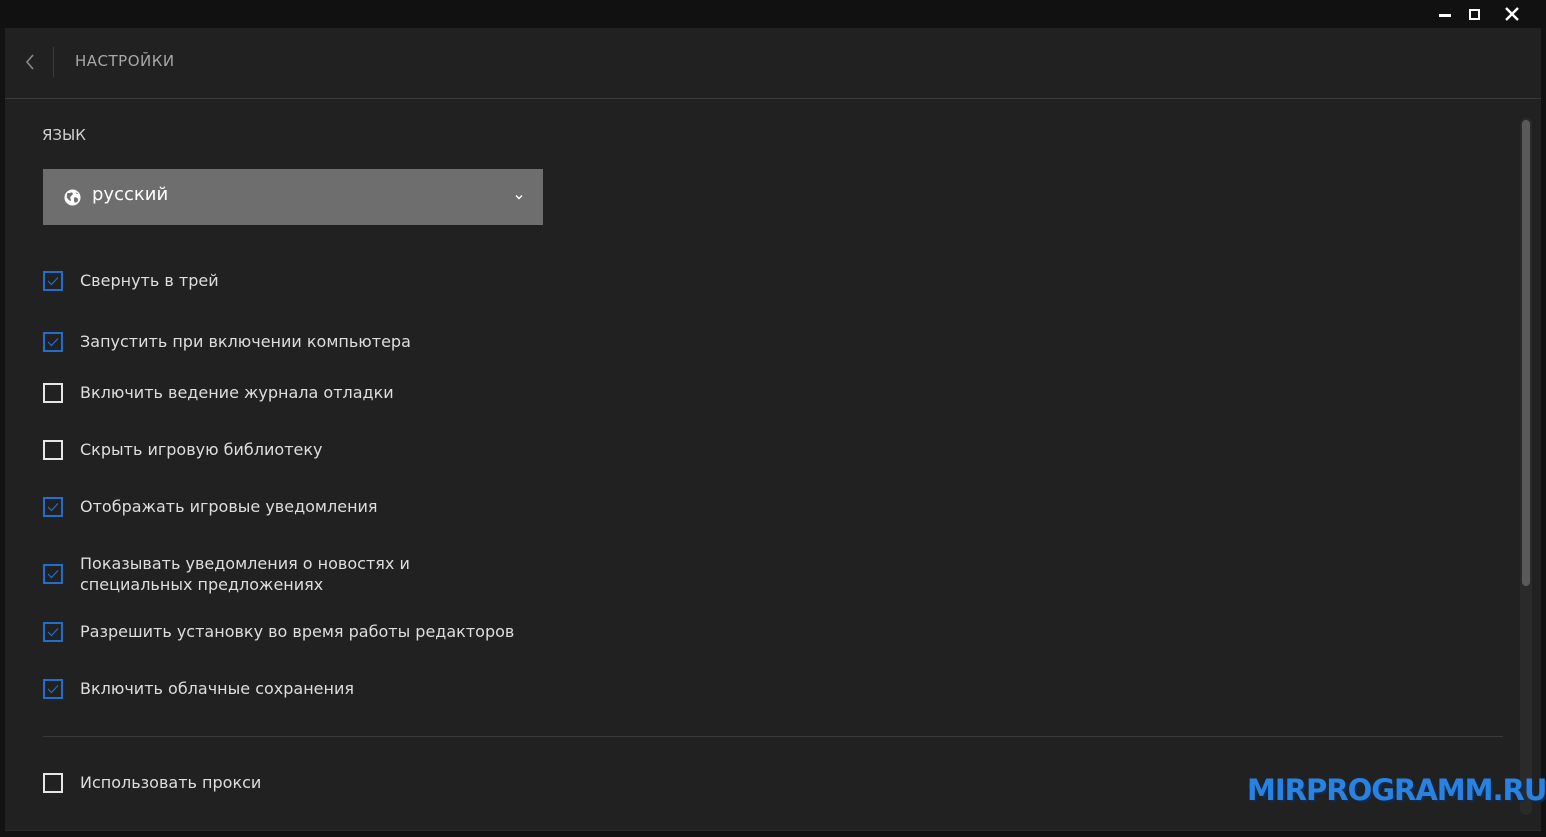 The height and width of the screenshot is (837, 1546). What do you see at coordinates (53, 62) in the screenshot?
I see `header-divider` at bounding box center [53, 62].